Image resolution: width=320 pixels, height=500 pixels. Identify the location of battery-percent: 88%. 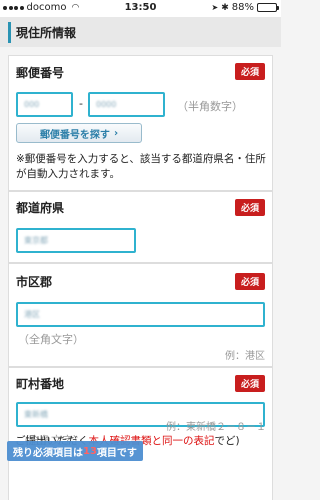
(242, 7).